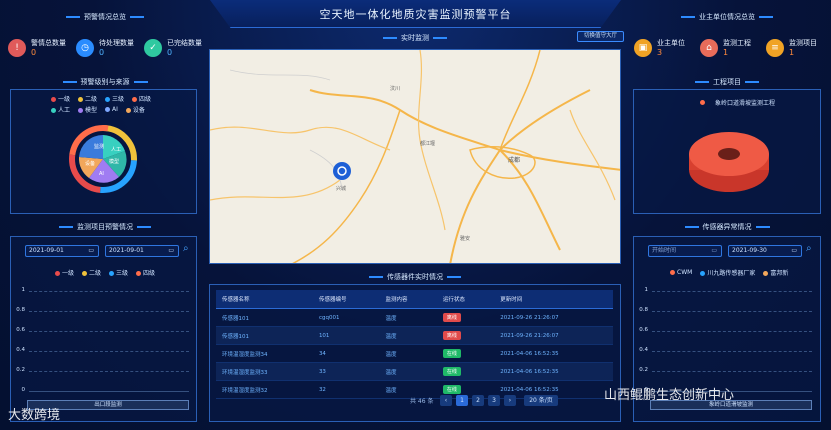 This screenshot has width=831, height=430. What do you see at coordinates (737, 43) in the screenshot?
I see `stat-label: 监测工程` at bounding box center [737, 43].